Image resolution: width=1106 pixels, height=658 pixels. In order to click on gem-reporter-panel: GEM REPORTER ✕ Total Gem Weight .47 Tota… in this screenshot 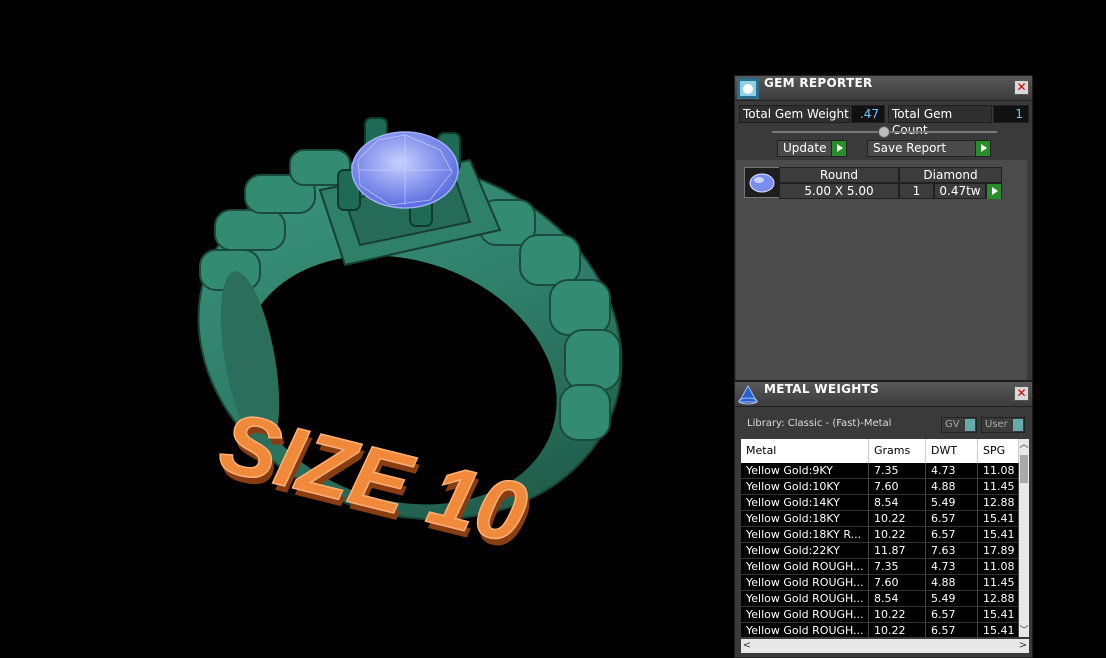, I will do `click(883, 228)`.